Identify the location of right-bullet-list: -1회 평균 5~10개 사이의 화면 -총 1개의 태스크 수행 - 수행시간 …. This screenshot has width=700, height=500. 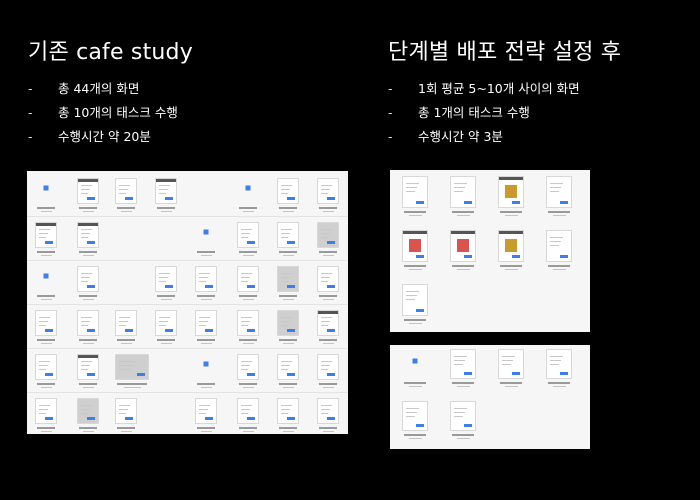
(484, 116).